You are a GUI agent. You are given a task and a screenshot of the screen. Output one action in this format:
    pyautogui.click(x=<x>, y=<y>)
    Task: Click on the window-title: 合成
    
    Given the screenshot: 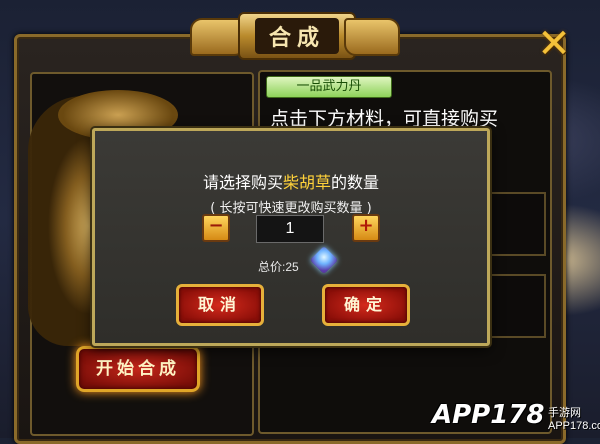 What is the action you would take?
    pyautogui.click(x=296, y=36)
    